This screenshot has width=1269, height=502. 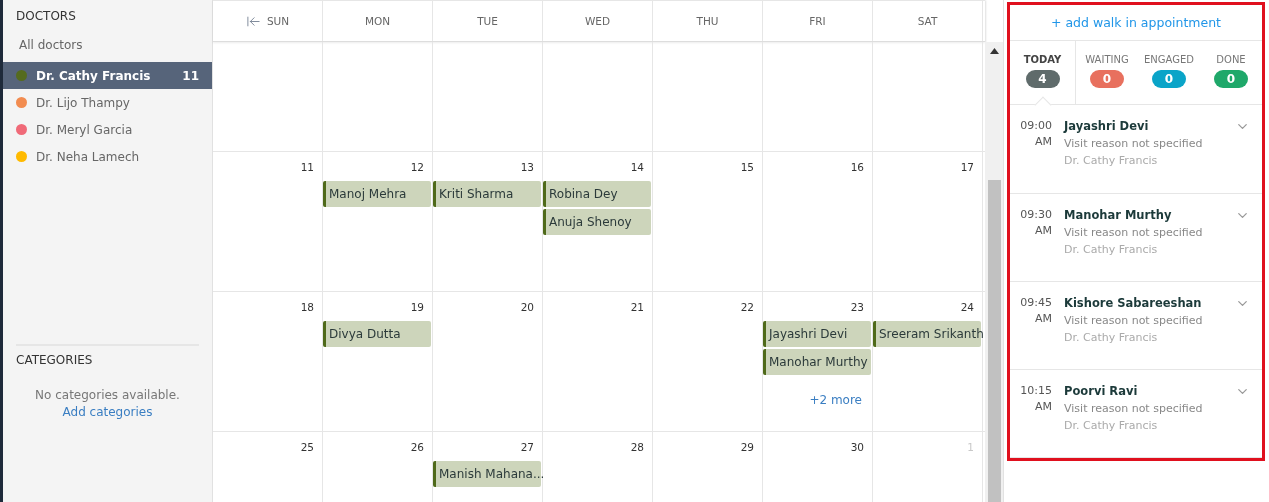 What do you see at coordinates (527, 168) in the screenshot?
I see `day-number: 13` at bounding box center [527, 168].